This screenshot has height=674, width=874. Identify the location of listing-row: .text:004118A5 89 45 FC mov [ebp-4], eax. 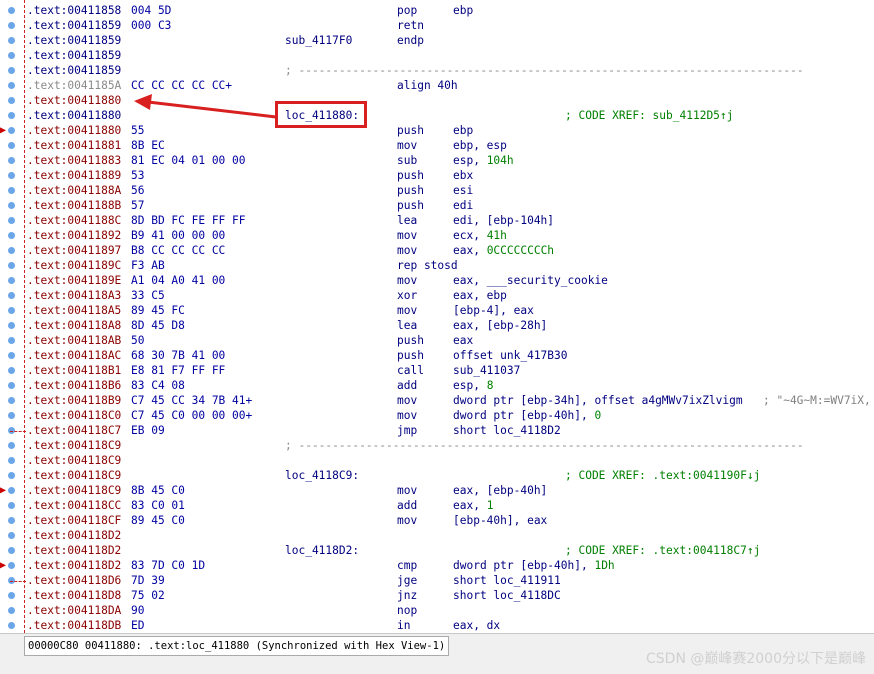
(450, 310).